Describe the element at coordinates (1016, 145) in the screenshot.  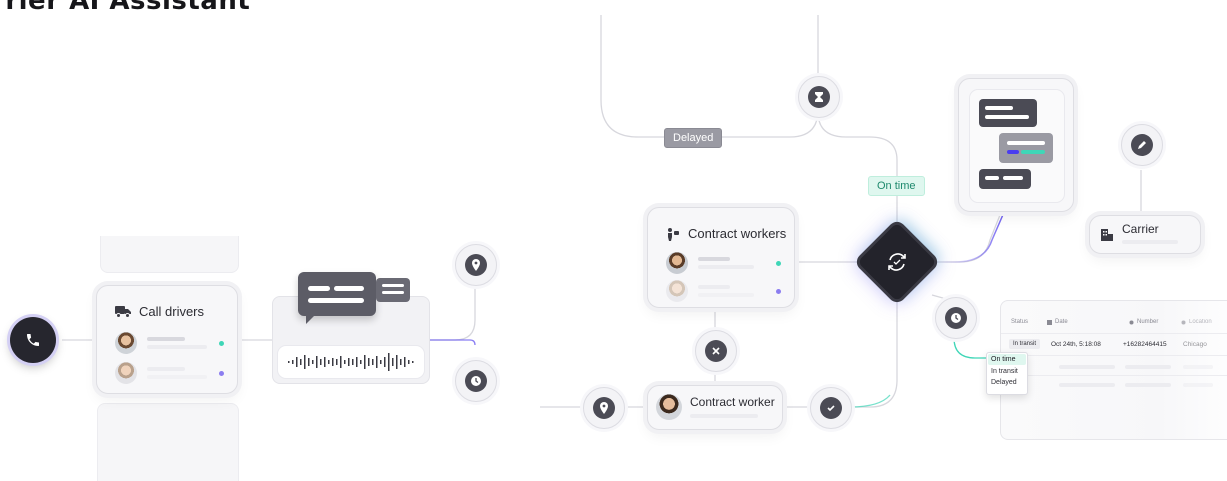
I see `messages-card` at that location.